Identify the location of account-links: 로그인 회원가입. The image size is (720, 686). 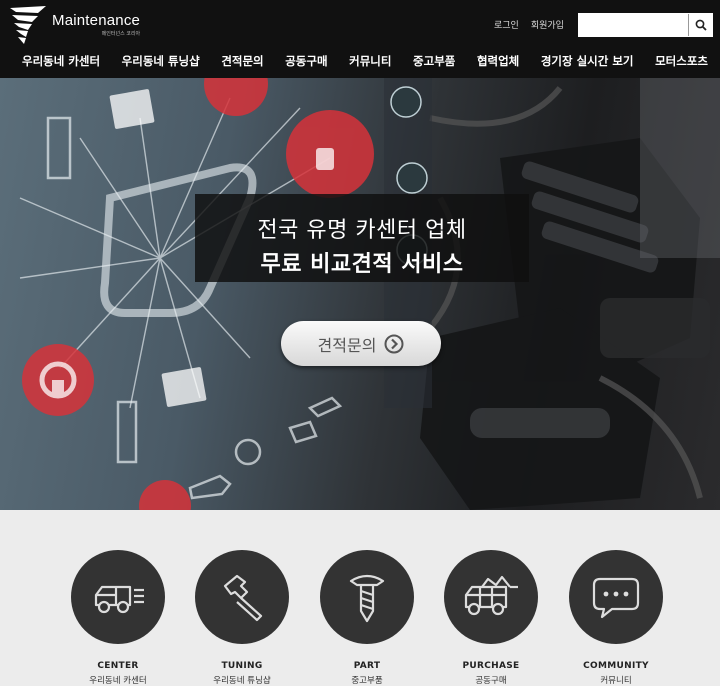
(529, 24).